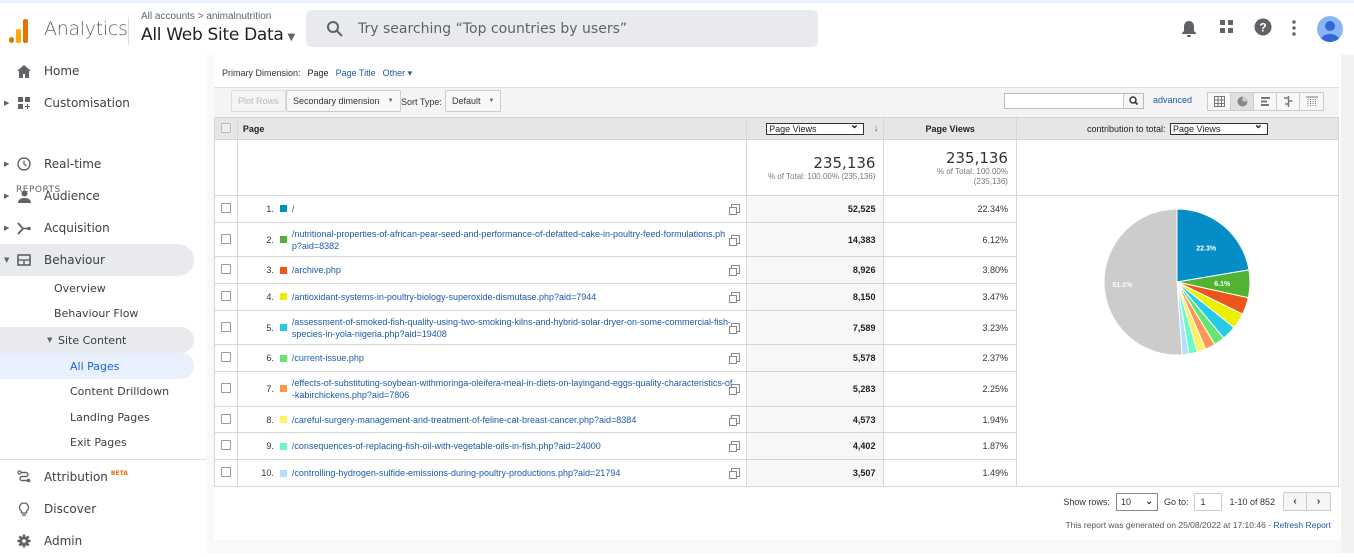  What do you see at coordinates (491, 128) in the screenshot?
I see `col-header-page: Page` at bounding box center [491, 128].